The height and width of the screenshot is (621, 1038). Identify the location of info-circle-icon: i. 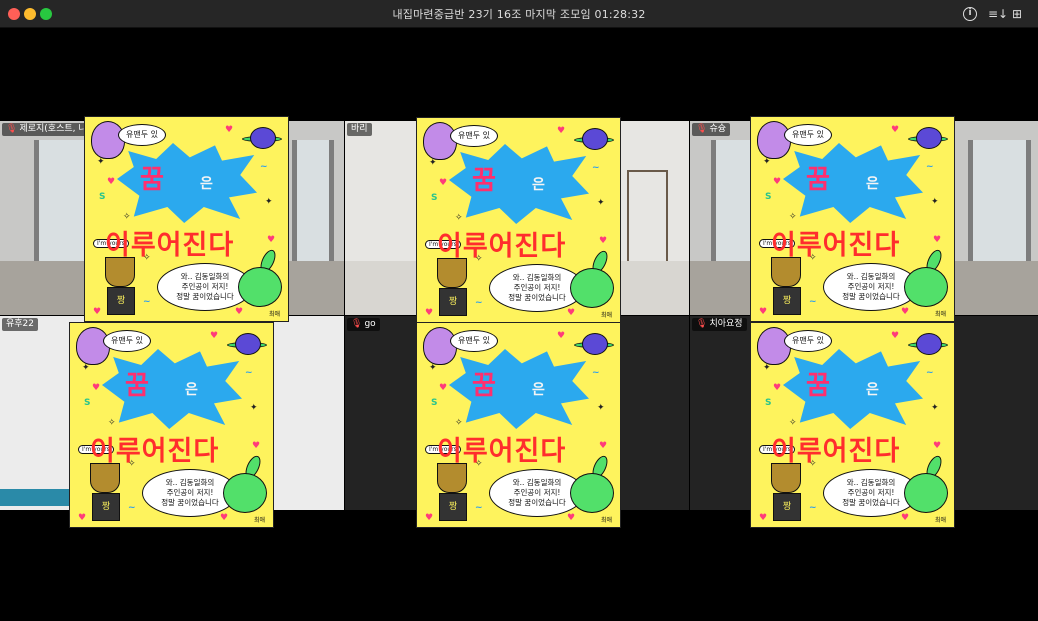
(970, 14).